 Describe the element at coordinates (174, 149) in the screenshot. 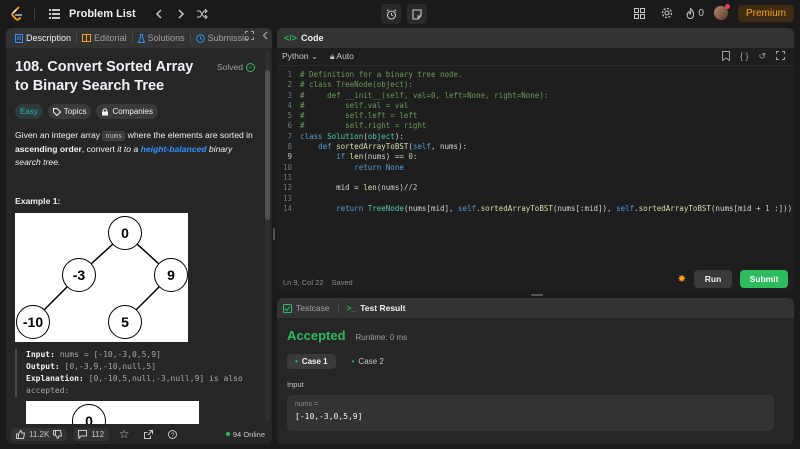

I see `height-balanced-link: height-balanced` at that location.